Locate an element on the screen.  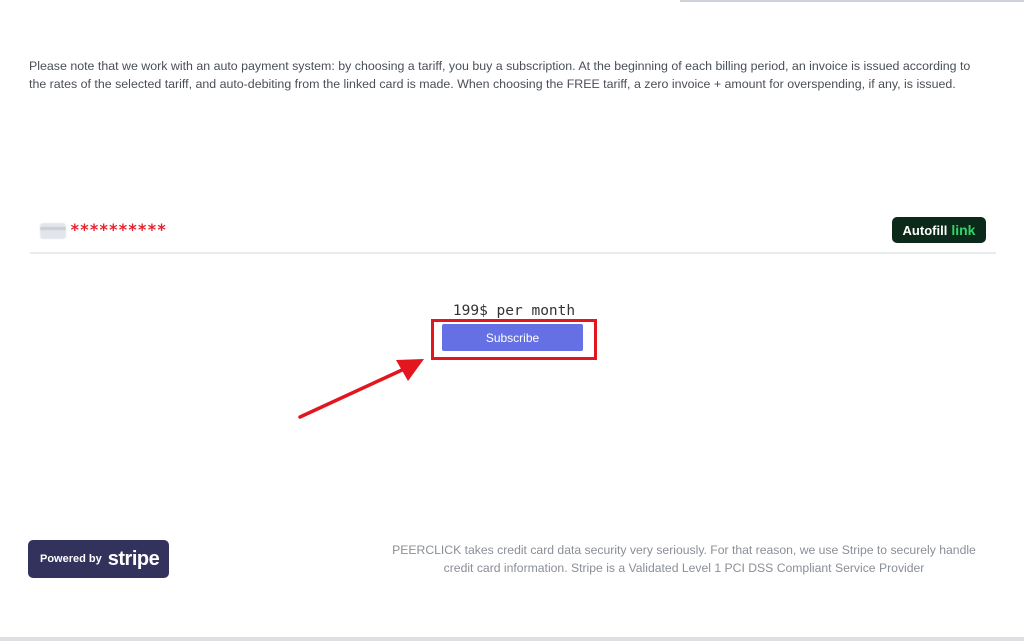
masked-card-number: ********** is located at coordinates (118, 229).